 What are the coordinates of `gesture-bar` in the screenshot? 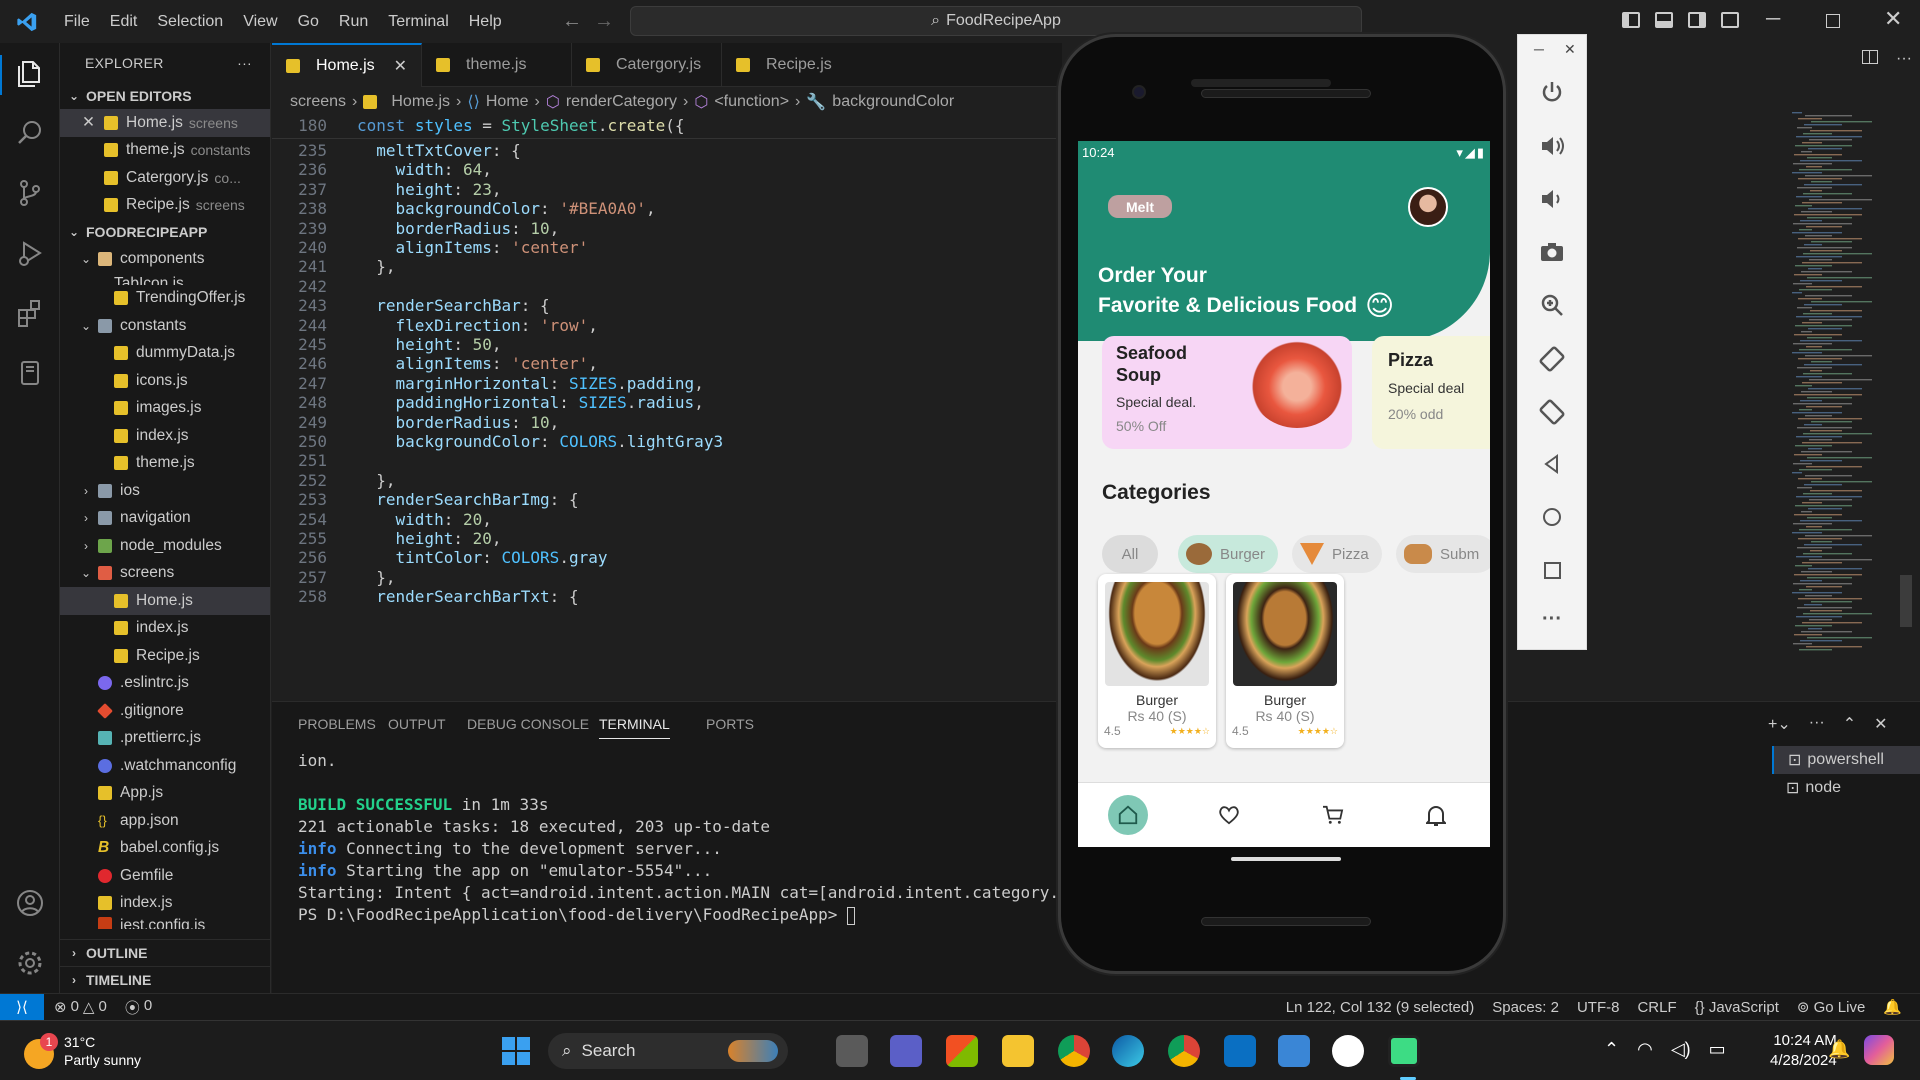 It's located at (1286, 859).